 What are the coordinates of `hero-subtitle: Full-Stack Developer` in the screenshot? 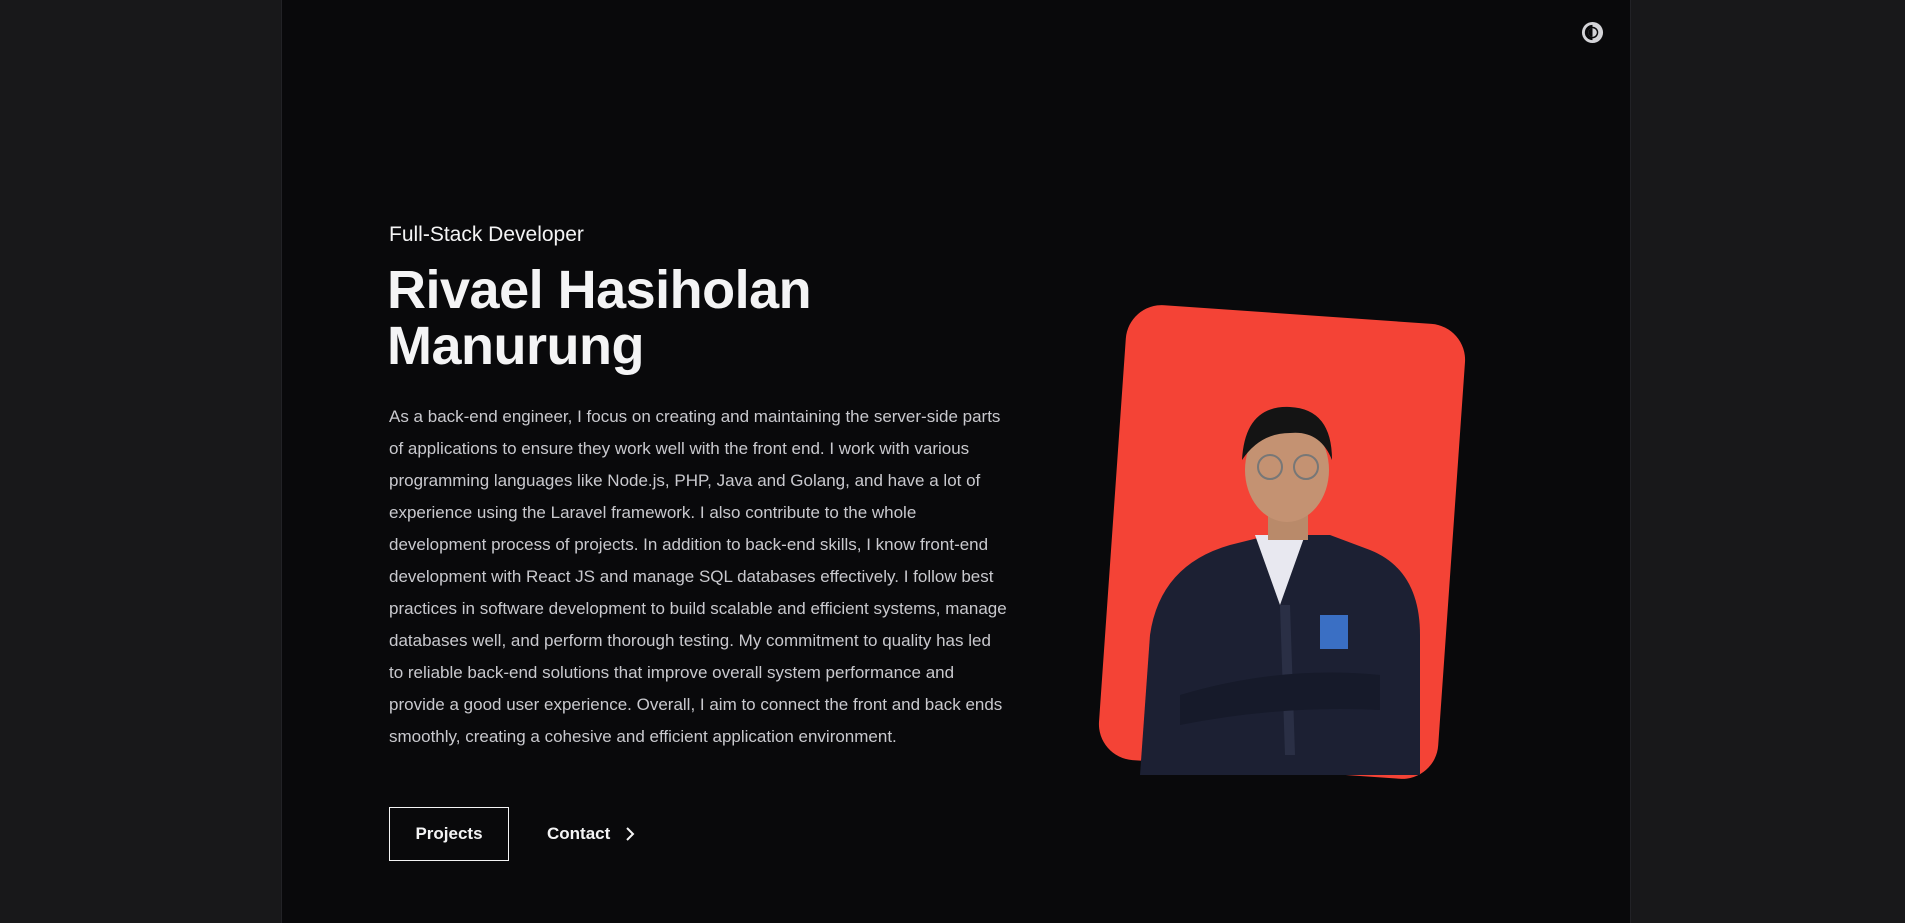 It's located at (486, 234).